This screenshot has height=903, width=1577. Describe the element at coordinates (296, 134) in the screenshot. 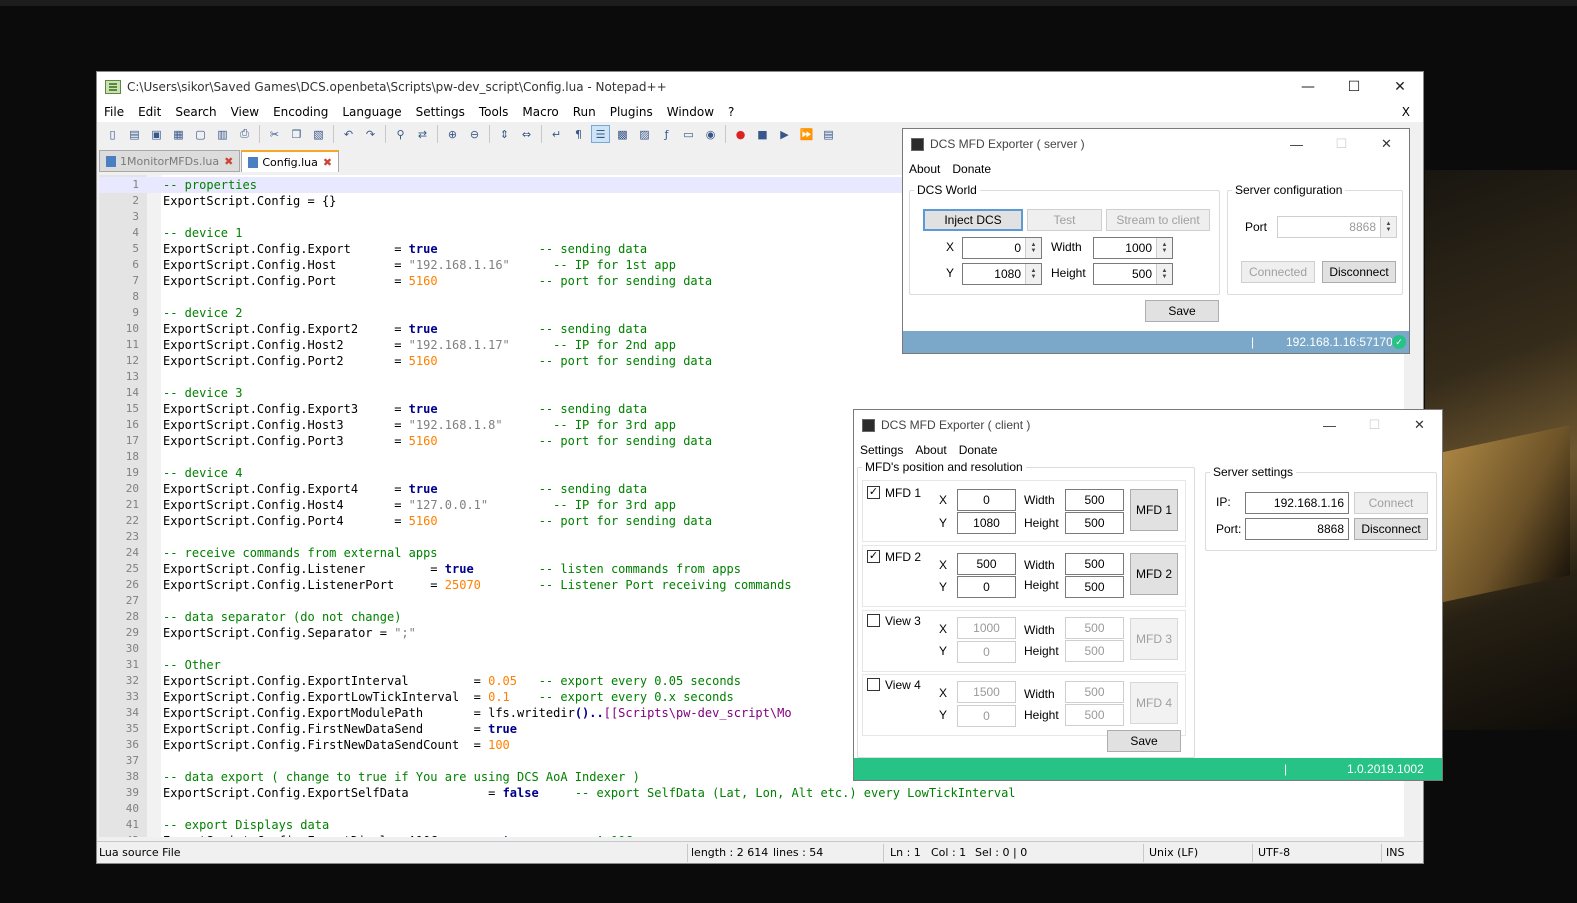

I see `copy-icon: ❐` at that location.